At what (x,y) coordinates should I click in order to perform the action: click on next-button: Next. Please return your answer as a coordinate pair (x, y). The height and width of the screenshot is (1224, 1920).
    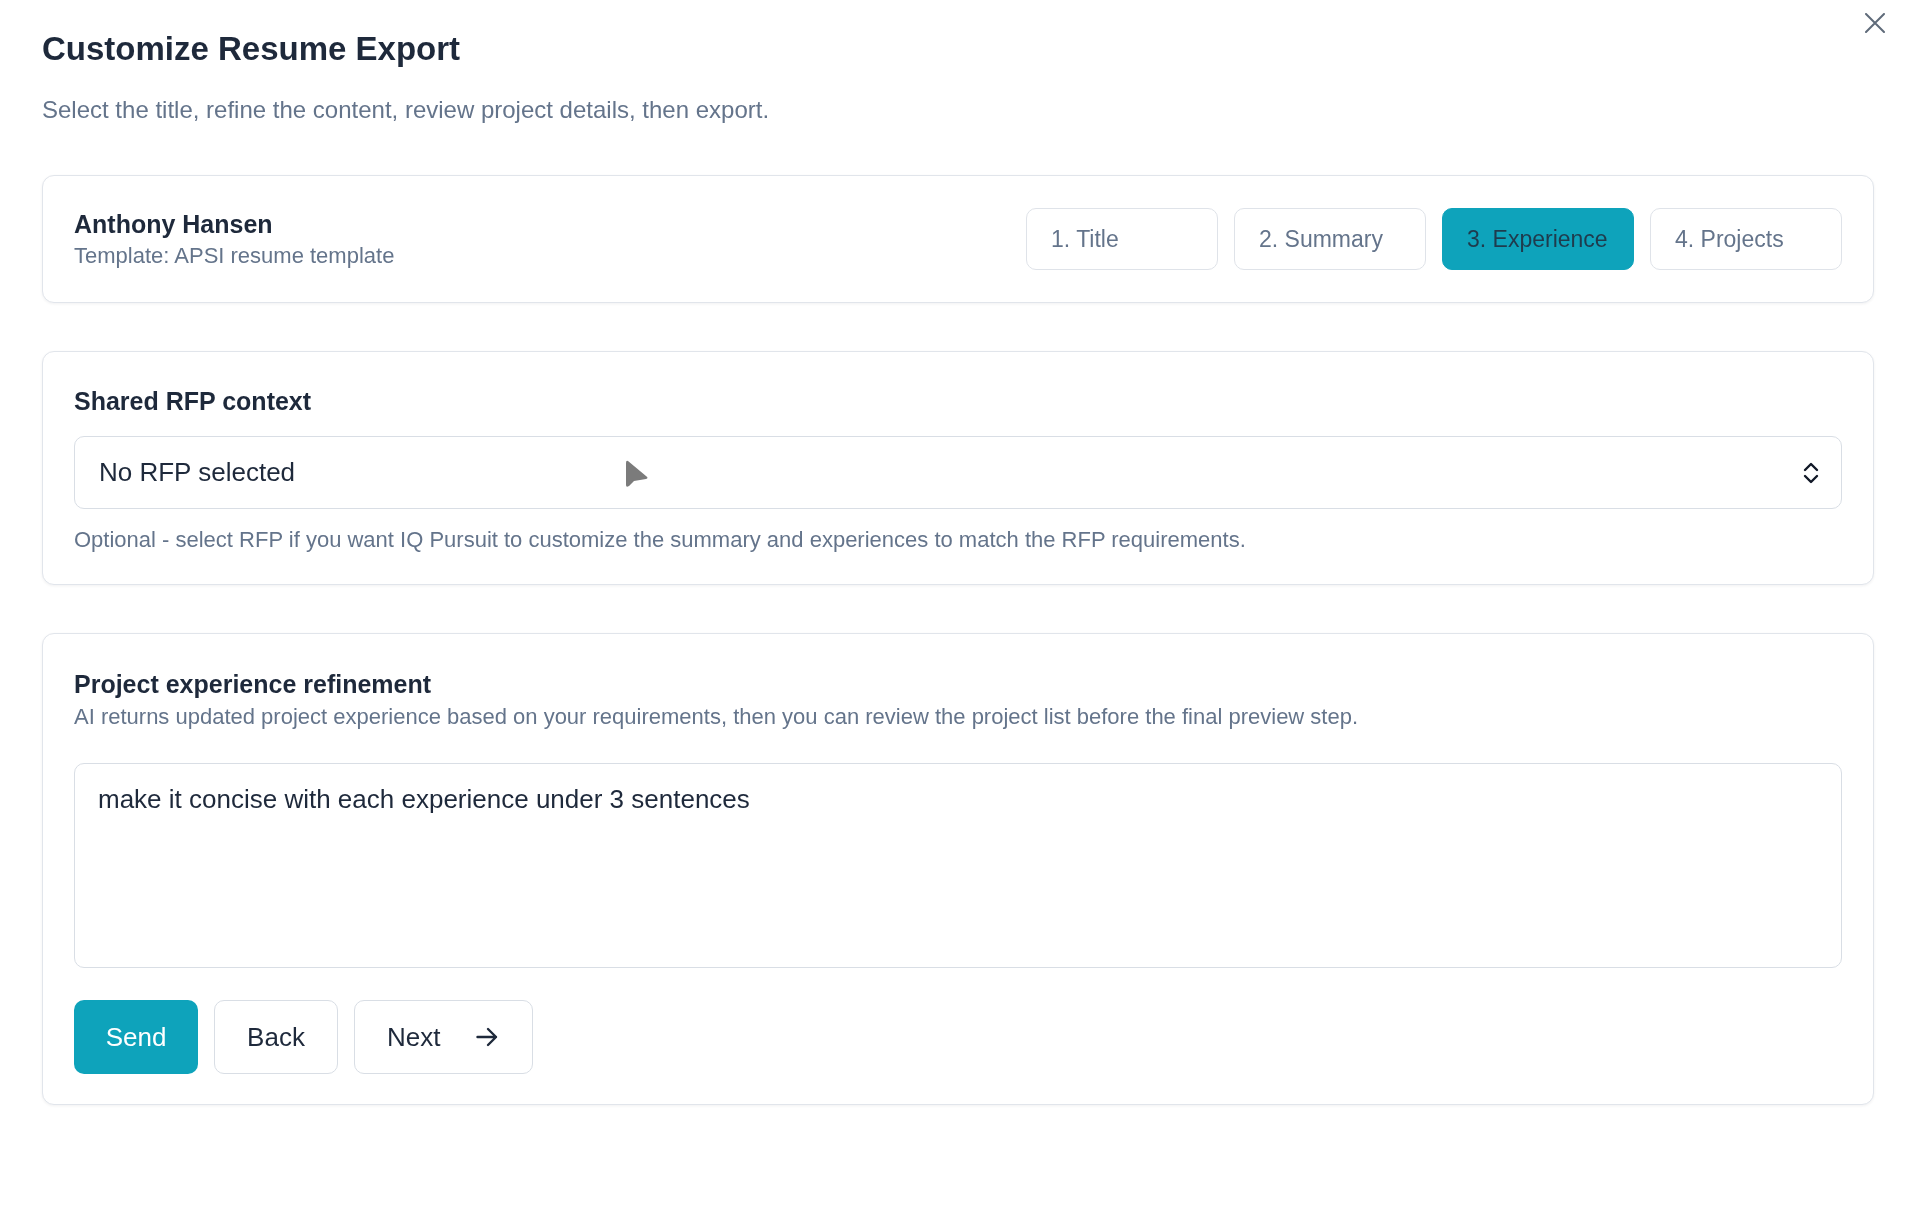
    Looking at the image, I should click on (444, 1037).